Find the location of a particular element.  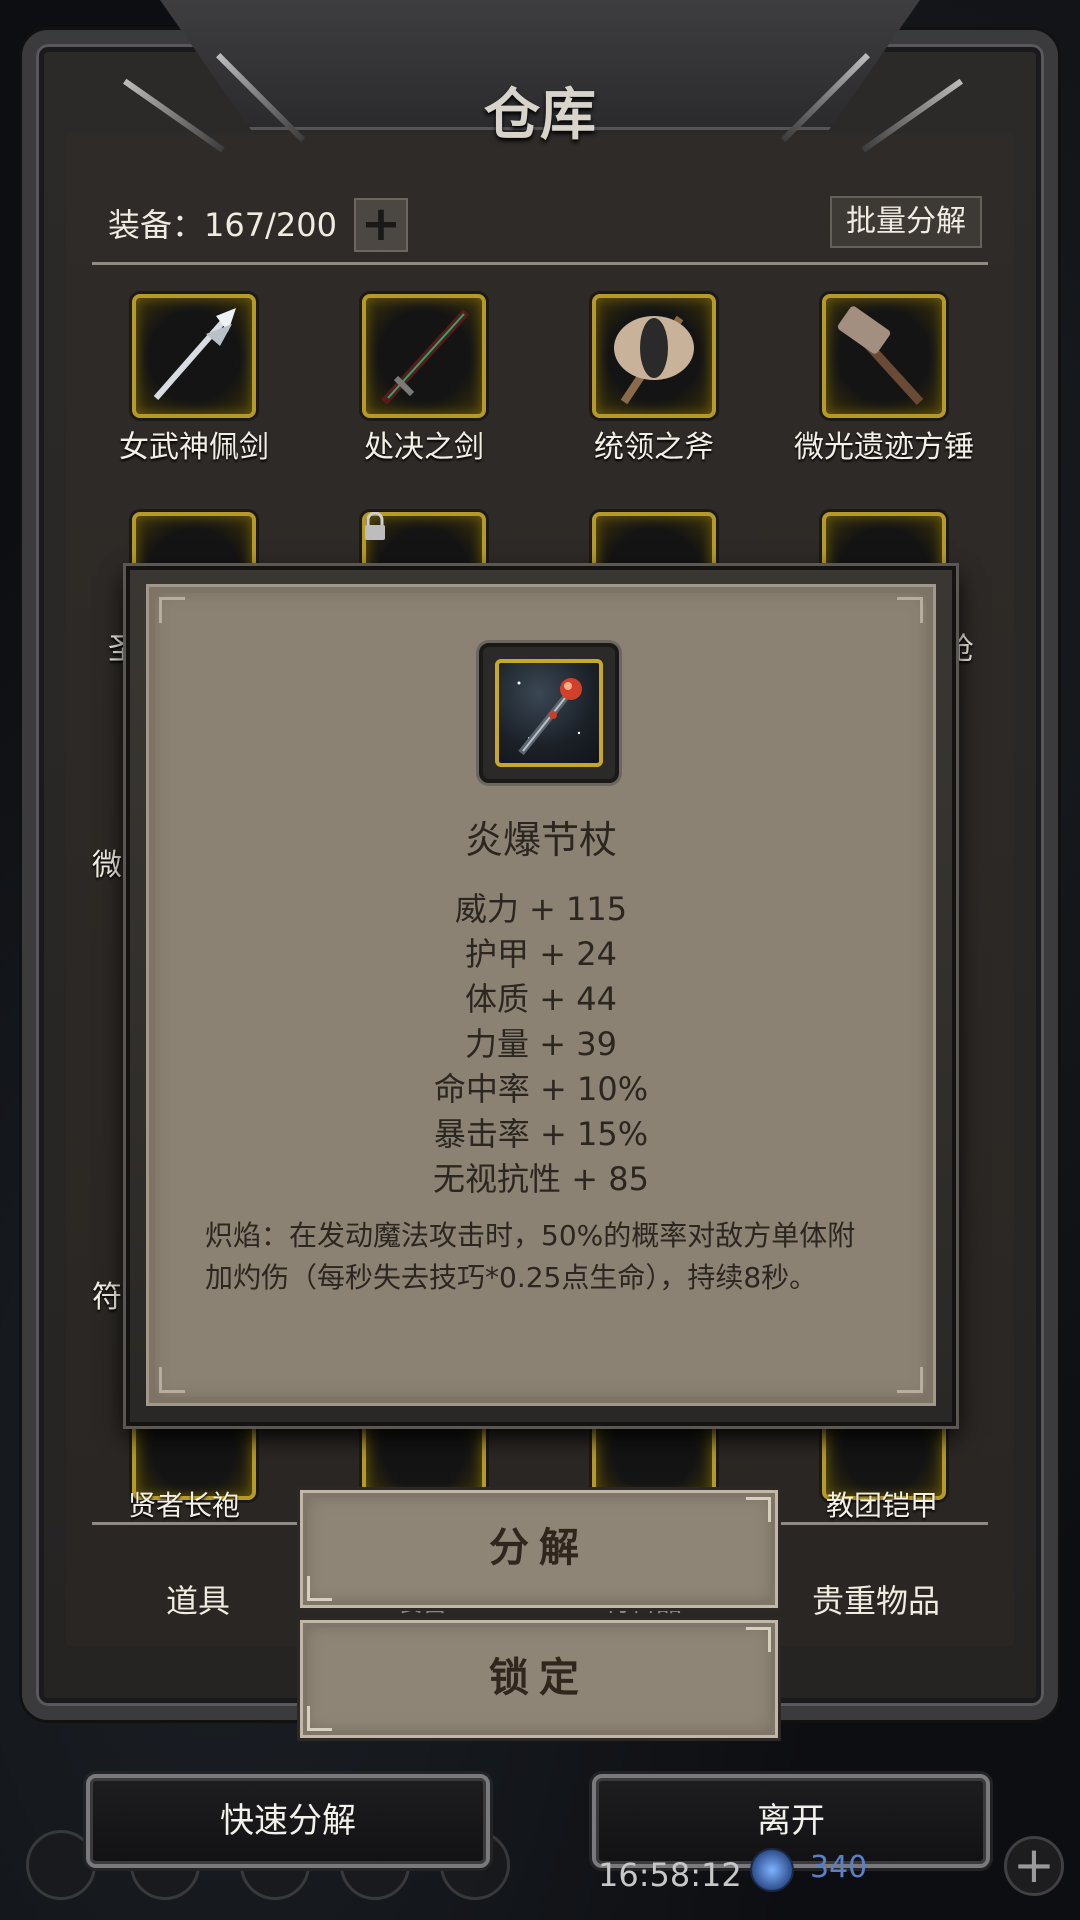

item-name: 微光遗迹方锤 is located at coordinates (884, 447).